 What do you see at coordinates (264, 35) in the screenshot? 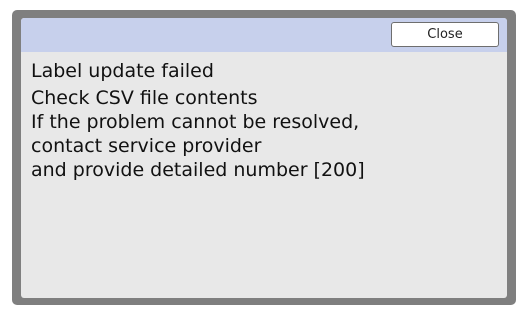
I see `dialog-title-bar: Close` at bounding box center [264, 35].